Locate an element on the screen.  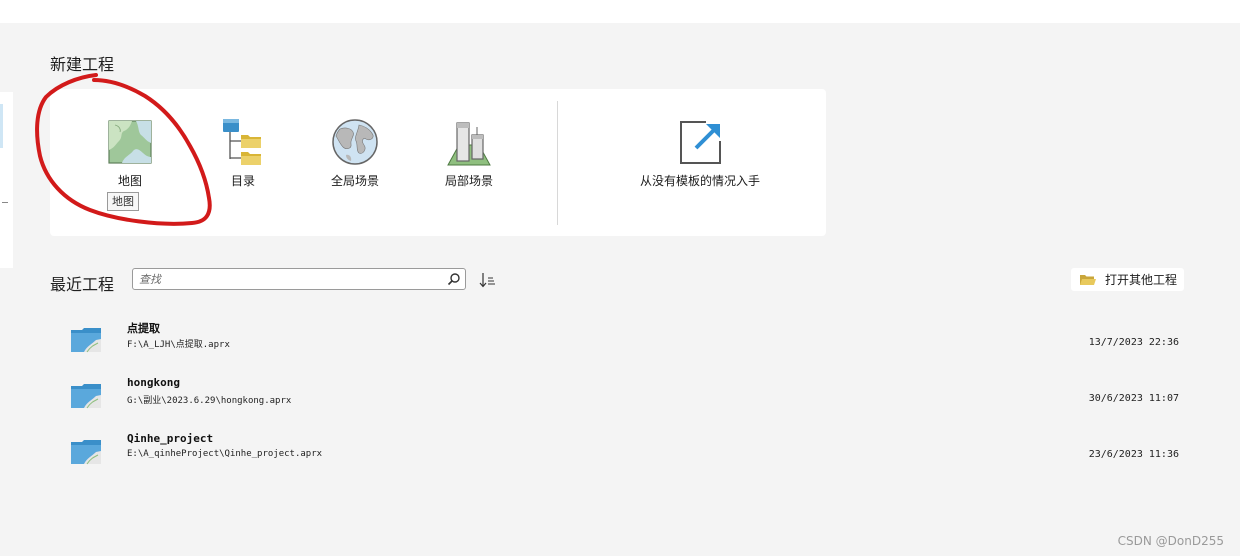
template-local-scene-label: 局部场景 is located at coordinates (468, 181).